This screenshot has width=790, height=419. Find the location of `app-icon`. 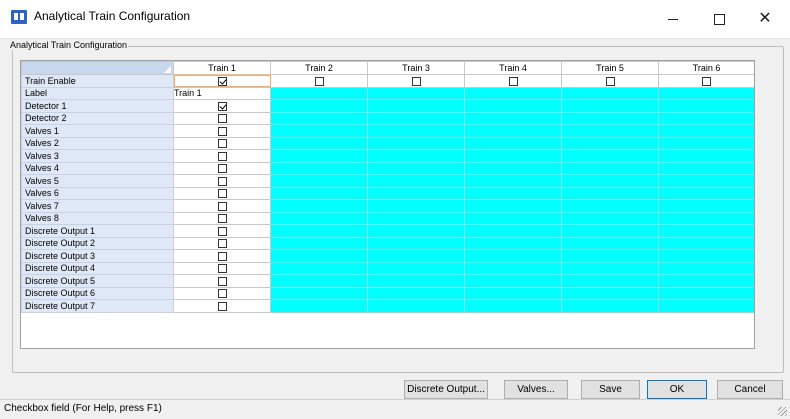

app-icon is located at coordinates (19, 17).